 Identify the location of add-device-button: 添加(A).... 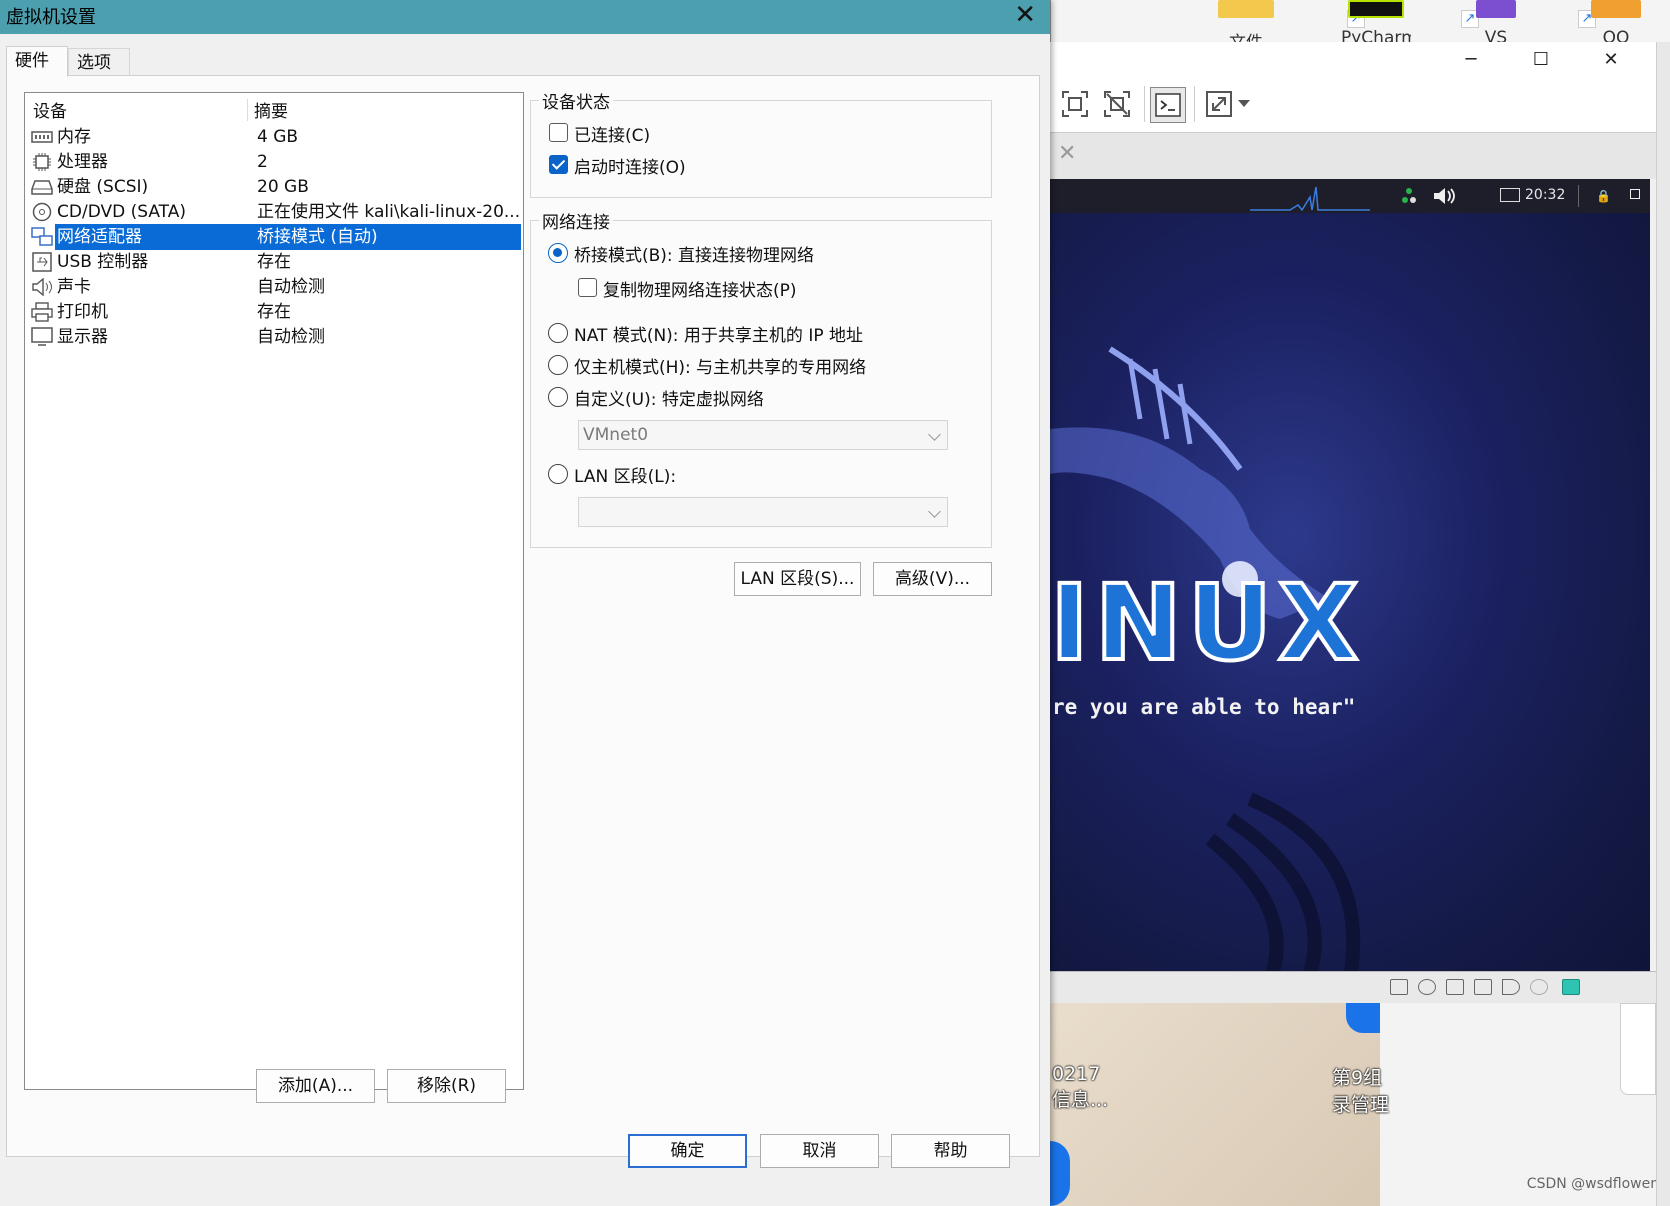
(315, 1086).